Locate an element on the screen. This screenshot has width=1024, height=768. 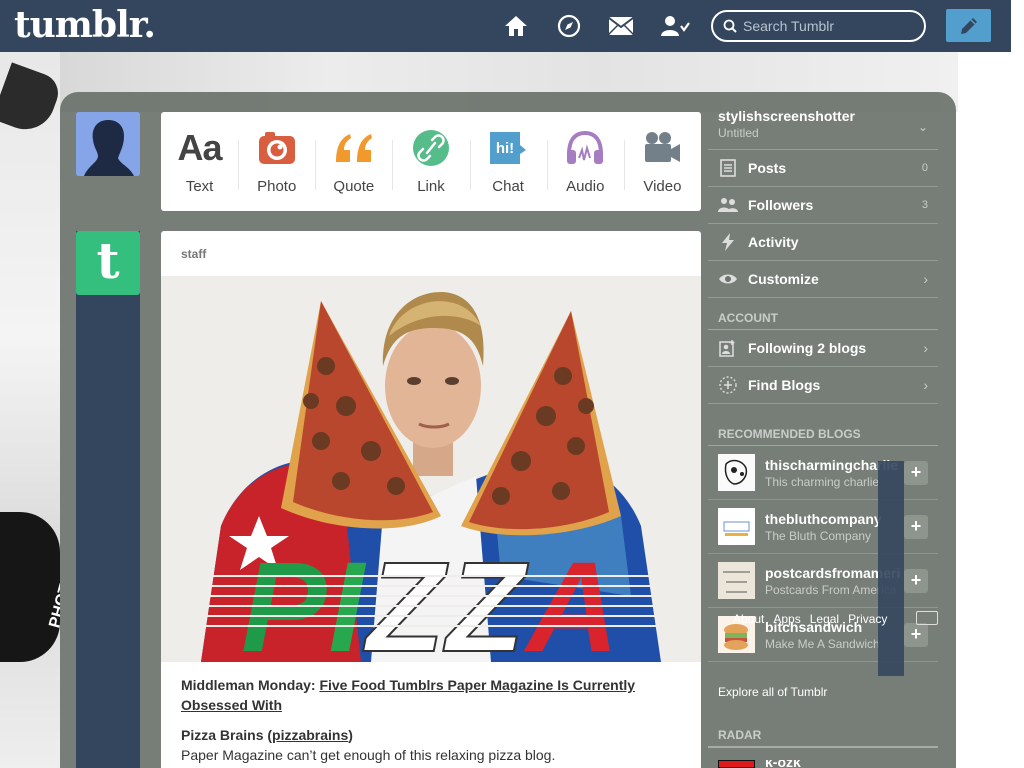
posts-count: 0 is located at coordinates (924, 168).